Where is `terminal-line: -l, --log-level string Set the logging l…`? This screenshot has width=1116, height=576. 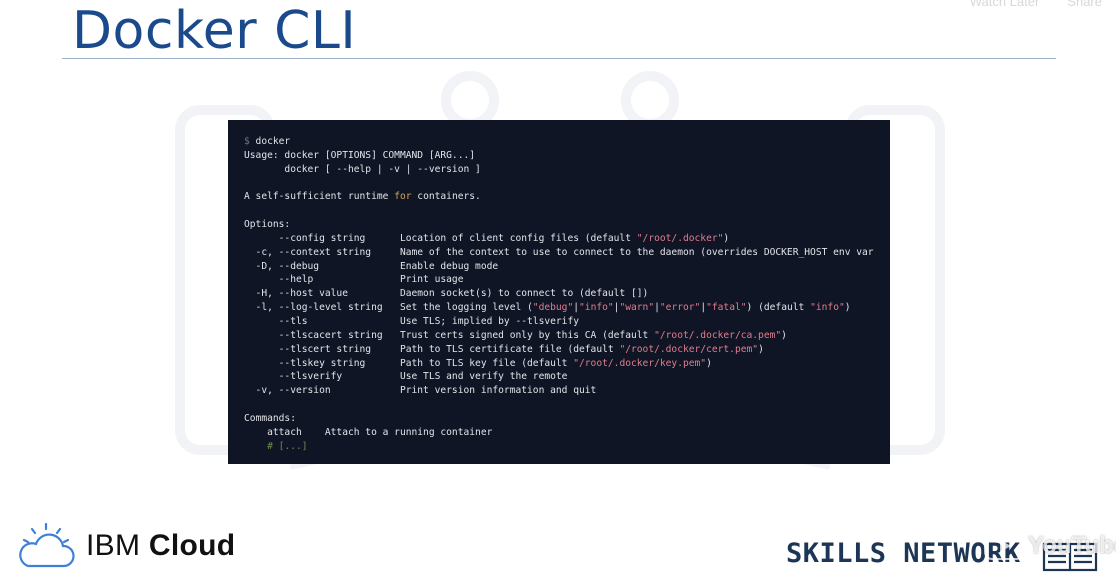 terminal-line: -l, --log-level string Set the logging l… is located at coordinates (388, 308).